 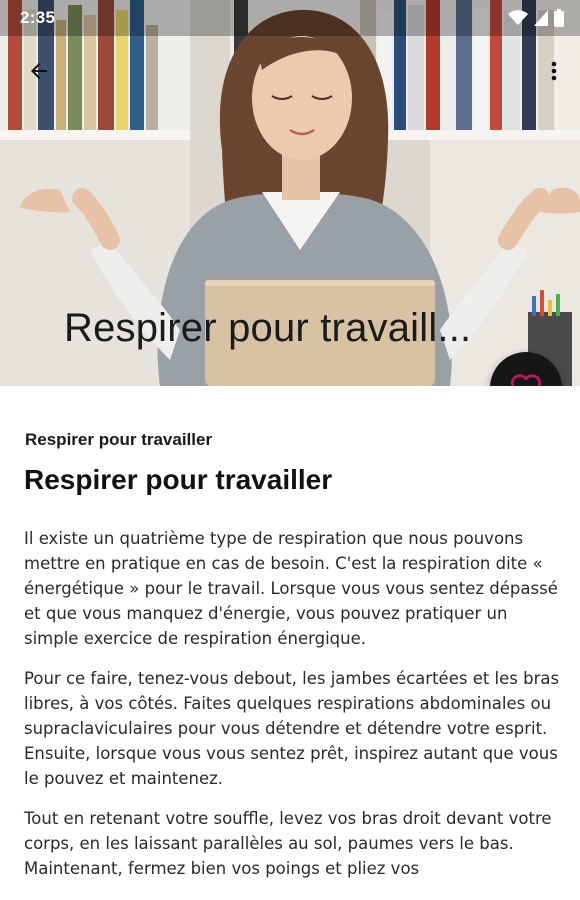 What do you see at coordinates (178, 479) in the screenshot?
I see `article-headline: Respirer pour travailler` at bounding box center [178, 479].